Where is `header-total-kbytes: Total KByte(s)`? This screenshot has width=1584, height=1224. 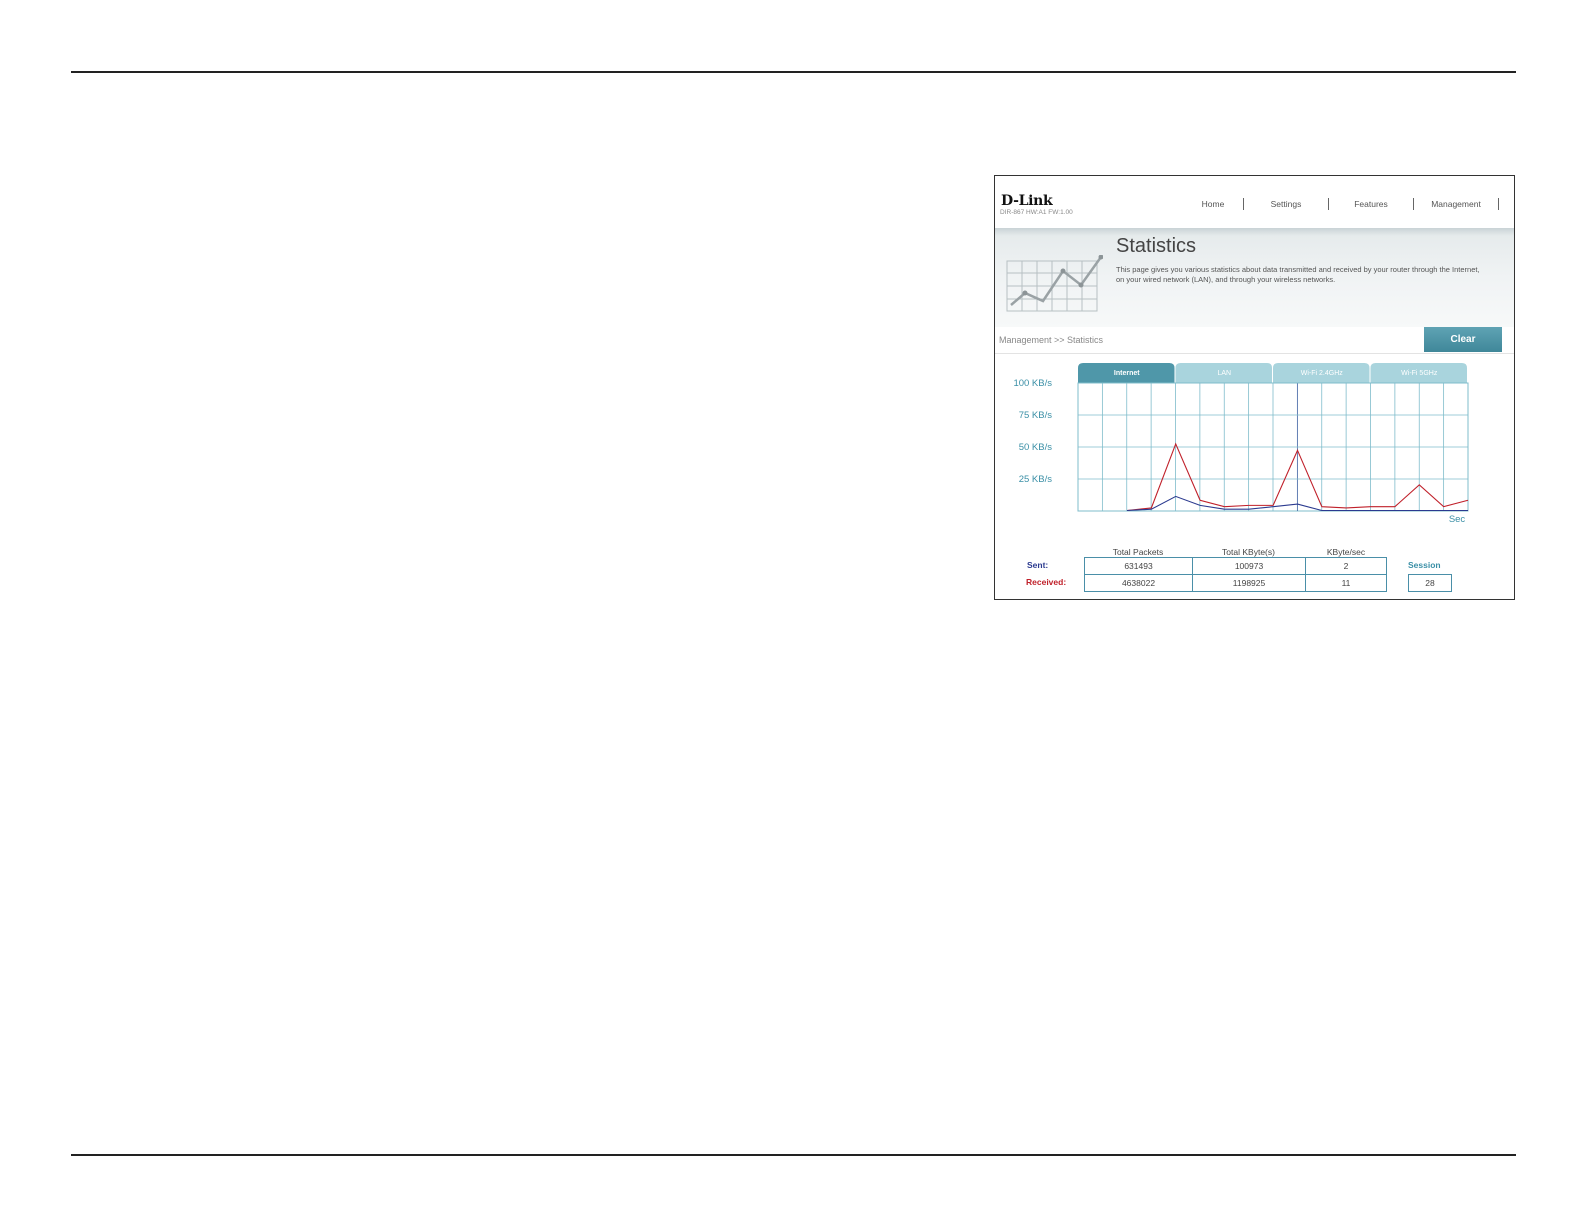 header-total-kbytes: Total KByte(s) is located at coordinates (1248, 552).